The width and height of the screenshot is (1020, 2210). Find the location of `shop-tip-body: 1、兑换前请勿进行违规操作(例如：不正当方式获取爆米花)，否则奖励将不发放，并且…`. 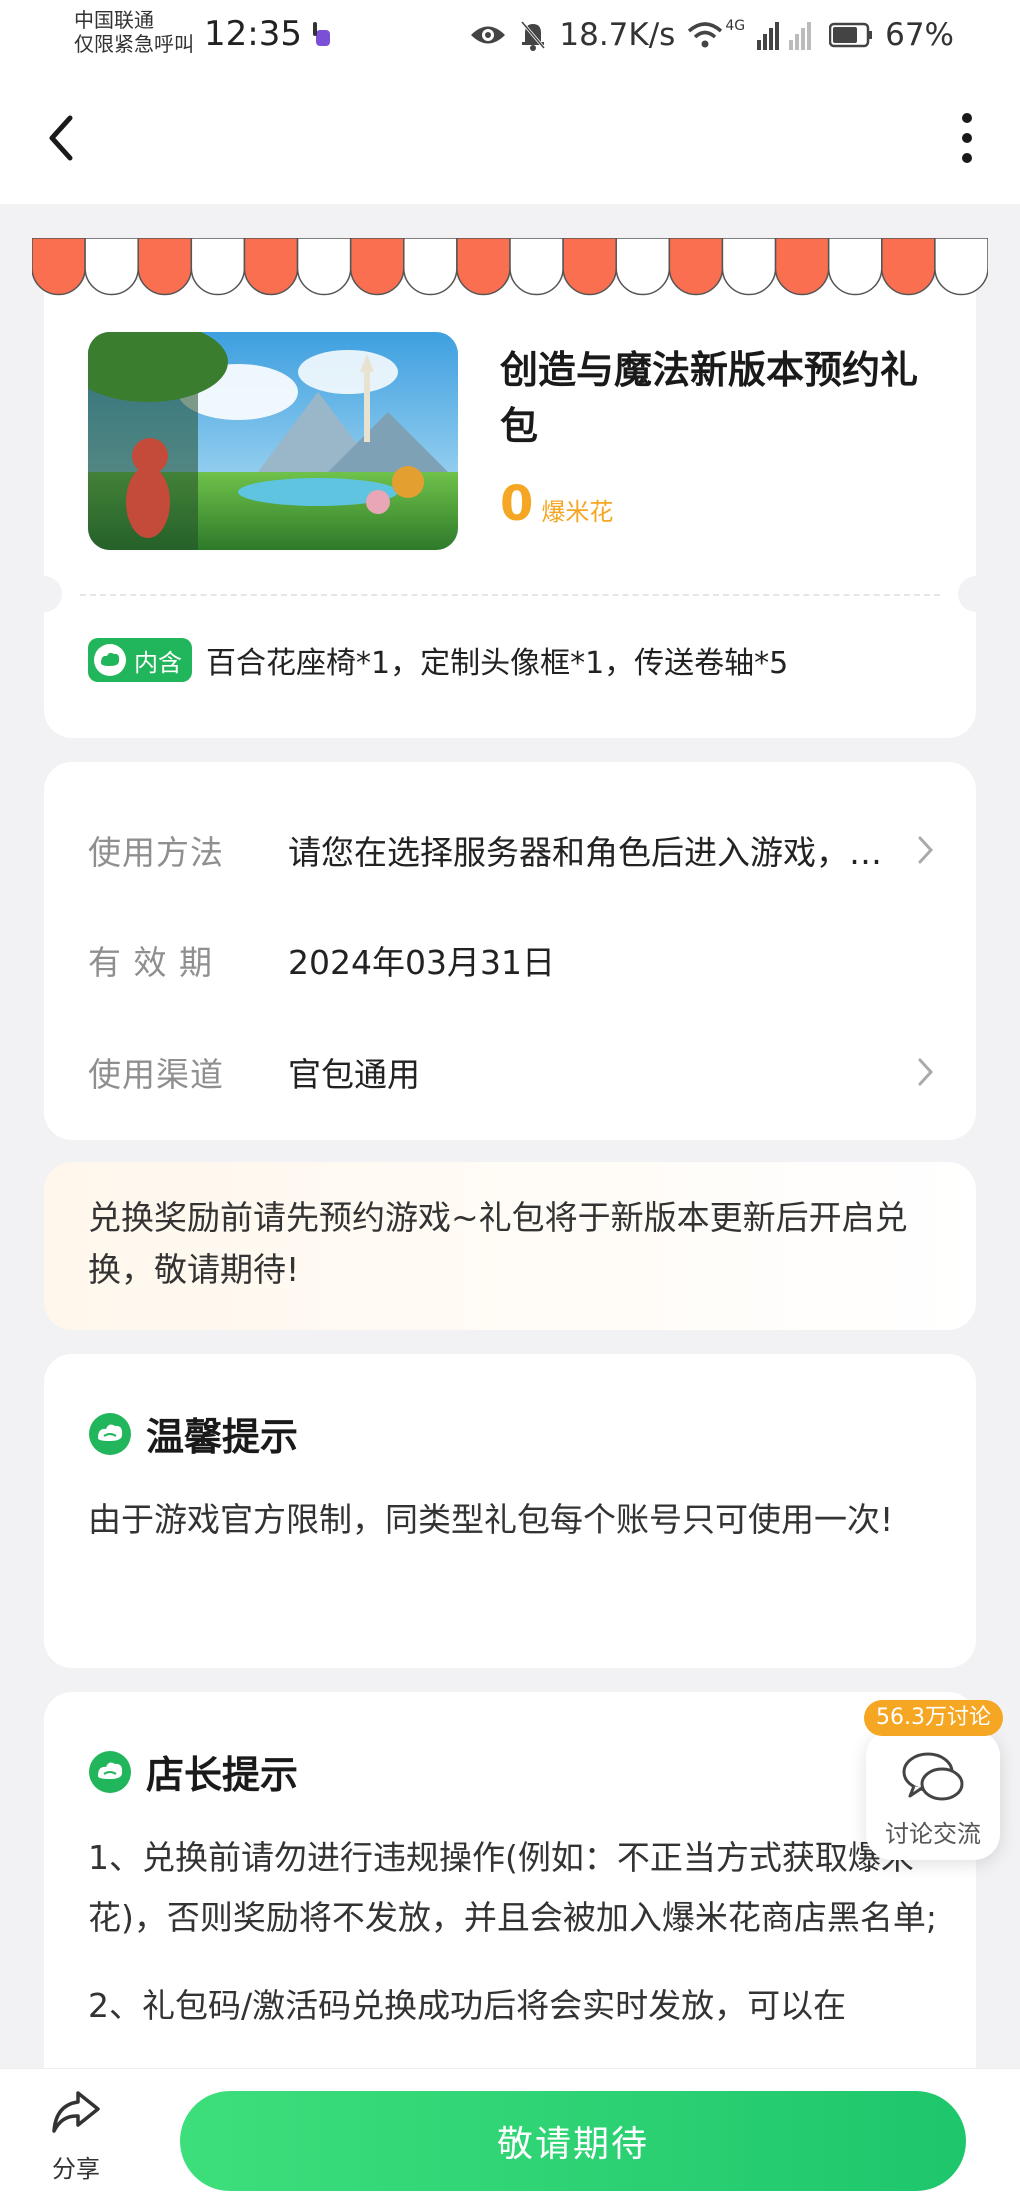

shop-tip-body: 1、兑换前请勿进行违规操作(例如：不正当方式获取爆米花)，否则奖励将不发放，并且… is located at coordinates (513, 1932).